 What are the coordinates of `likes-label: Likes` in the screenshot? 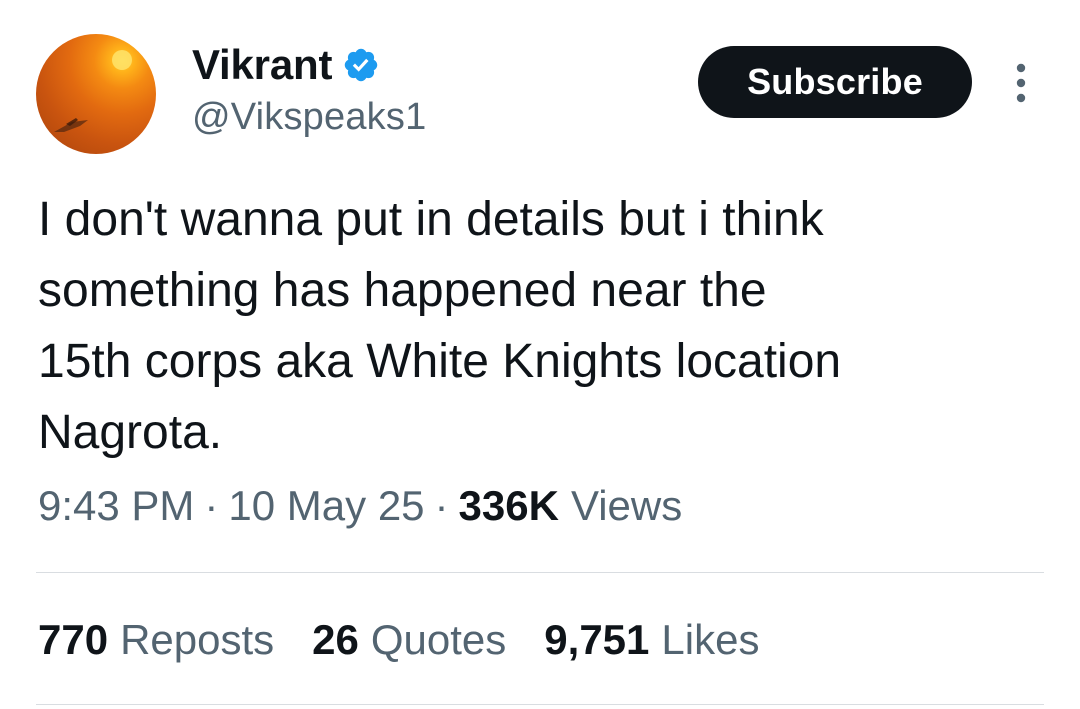 It's located at (710, 639).